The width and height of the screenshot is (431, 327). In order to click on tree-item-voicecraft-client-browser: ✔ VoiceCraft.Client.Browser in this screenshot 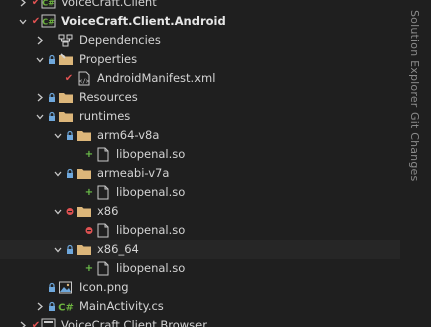, I will do `click(200, 321)`.